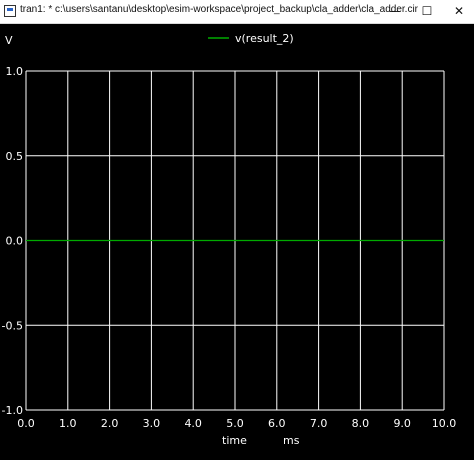 The image size is (474, 460). What do you see at coordinates (291, 440) in the screenshot?
I see `x-unit-label: ms` at bounding box center [291, 440].